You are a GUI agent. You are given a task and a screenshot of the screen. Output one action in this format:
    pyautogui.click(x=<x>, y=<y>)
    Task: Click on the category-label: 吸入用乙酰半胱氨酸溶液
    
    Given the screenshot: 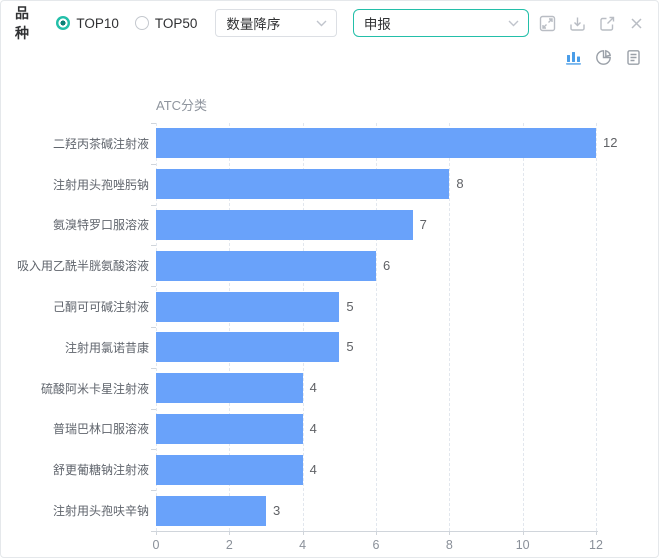 What is the action you would take?
    pyautogui.click(x=82, y=266)
    